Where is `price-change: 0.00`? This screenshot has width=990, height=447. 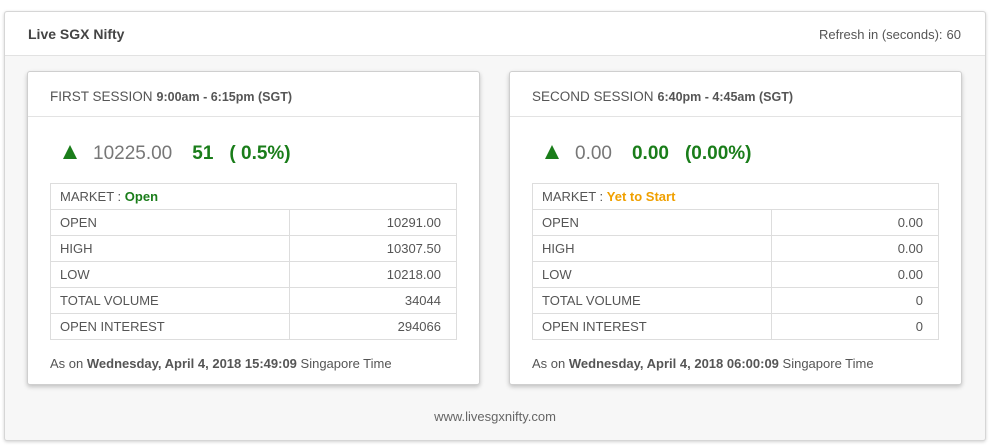 price-change: 0.00 is located at coordinates (650, 153).